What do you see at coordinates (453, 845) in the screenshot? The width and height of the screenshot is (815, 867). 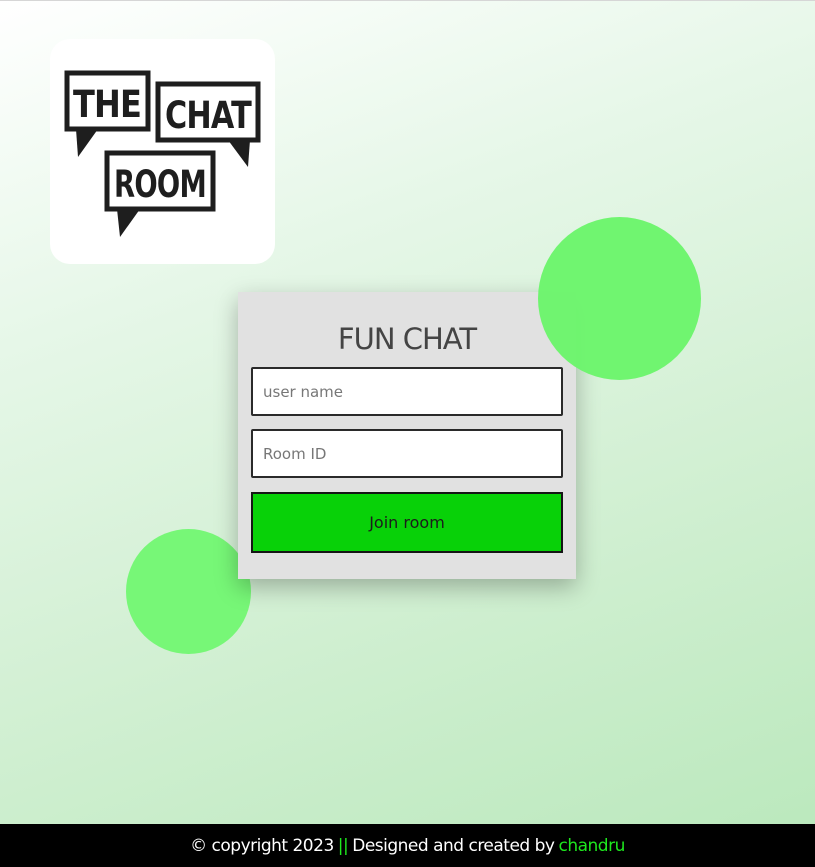 I see `footer-credit: Designed and created by` at bounding box center [453, 845].